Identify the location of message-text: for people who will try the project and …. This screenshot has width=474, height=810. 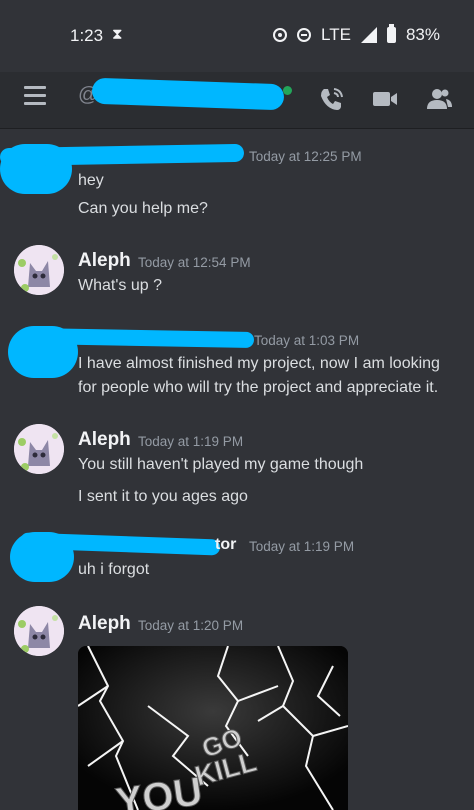
(258, 387).